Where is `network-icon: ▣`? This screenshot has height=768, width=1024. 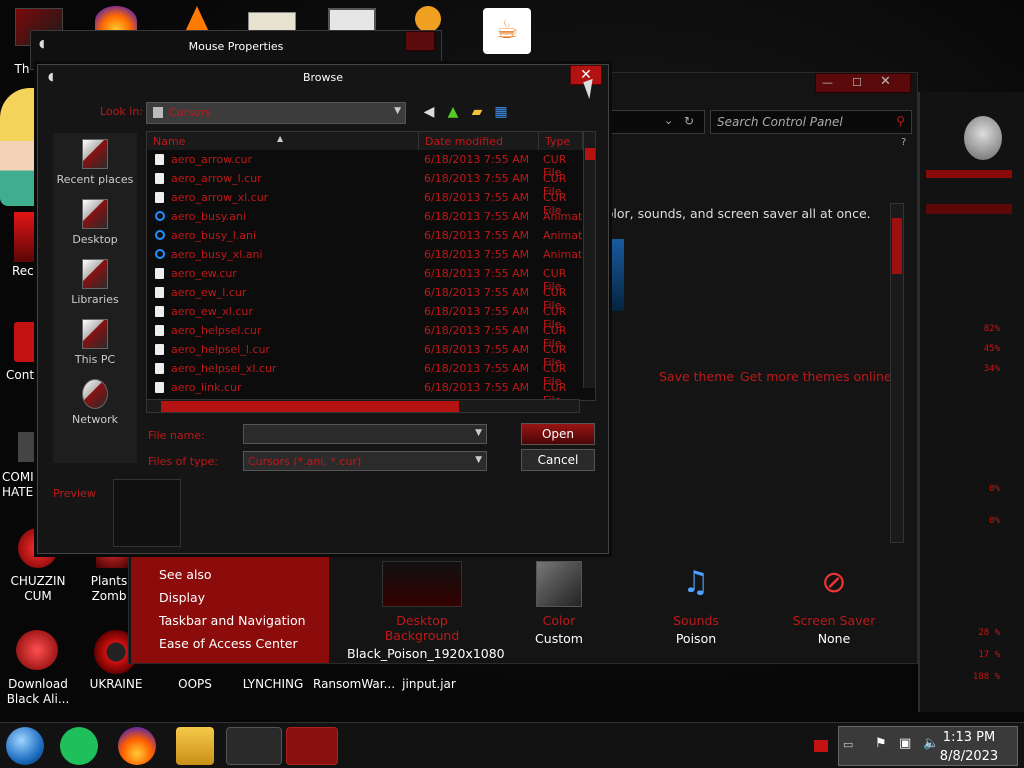 network-icon: ▣ is located at coordinates (905, 743).